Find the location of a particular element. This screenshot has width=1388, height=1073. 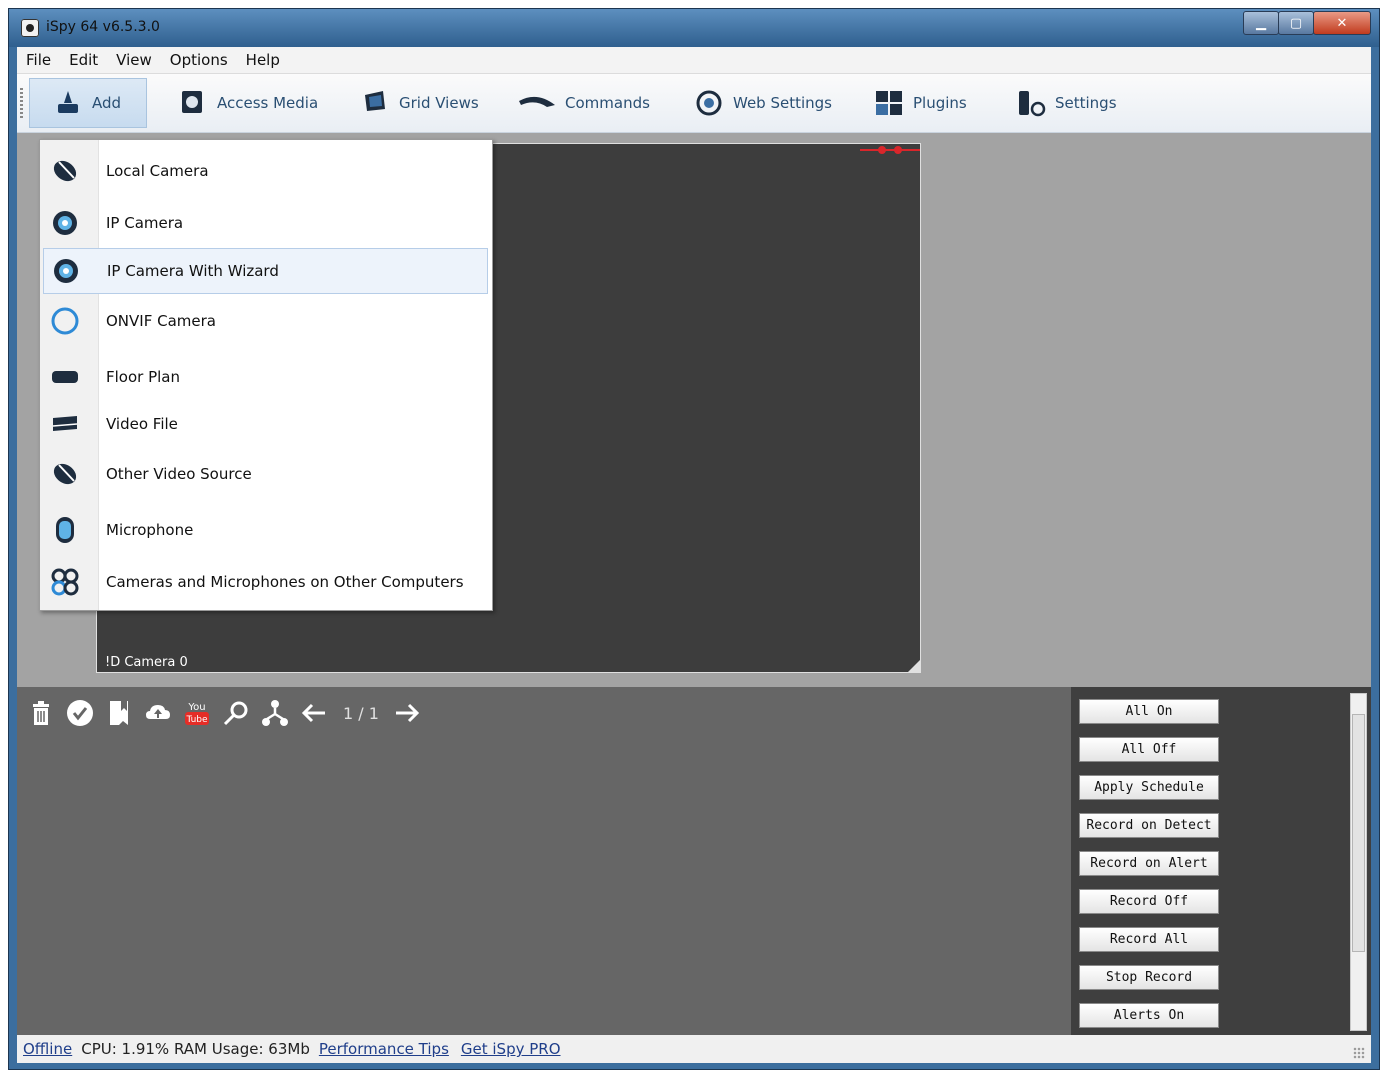

share-icon is located at coordinates (275, 713).